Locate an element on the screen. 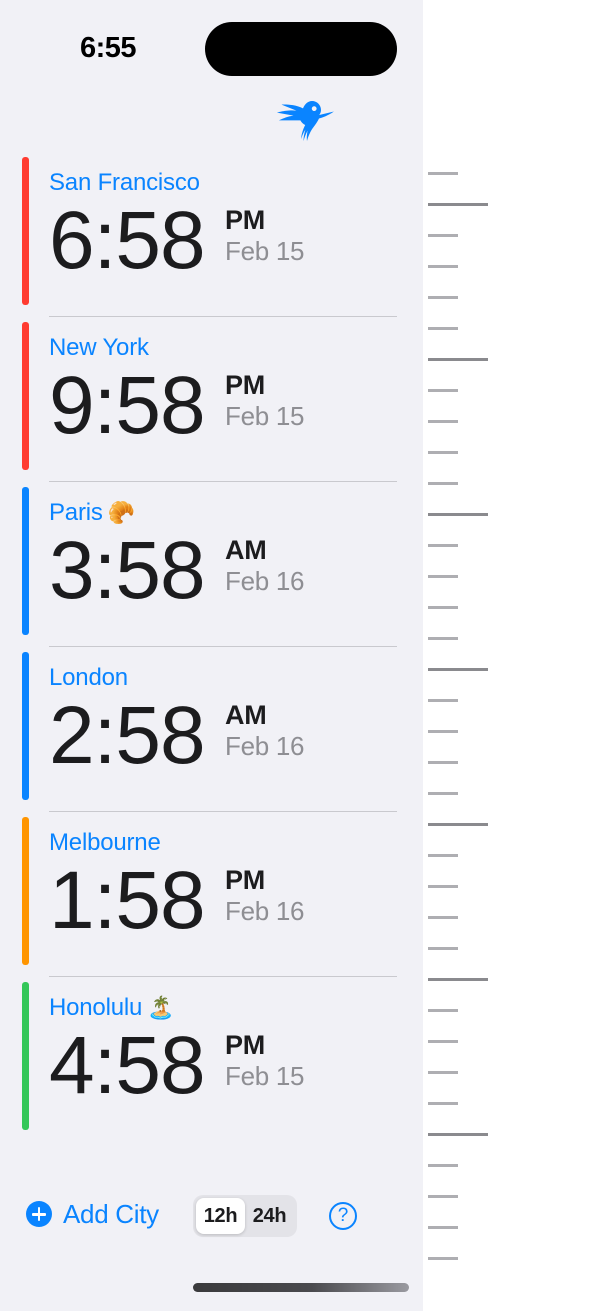 The image size is (603, 1311). time-format-option-12h: 12h is located at coordinates (220, 1216).